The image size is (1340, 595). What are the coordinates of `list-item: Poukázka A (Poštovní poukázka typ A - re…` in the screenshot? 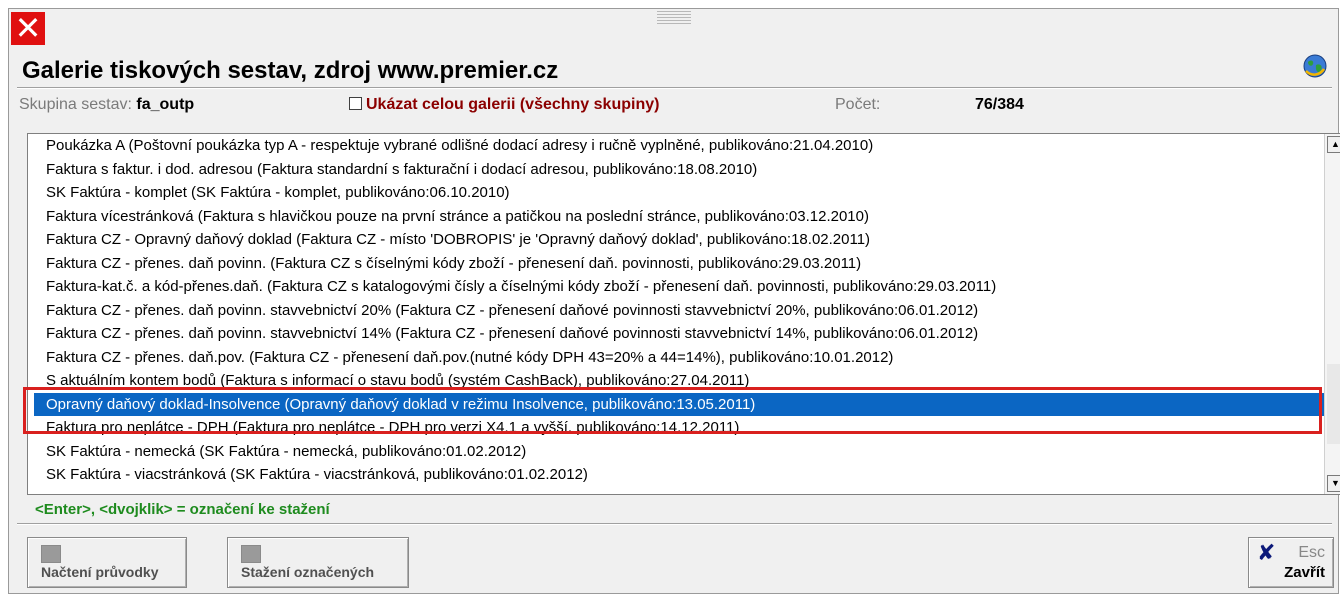 It's located at (676, 146).